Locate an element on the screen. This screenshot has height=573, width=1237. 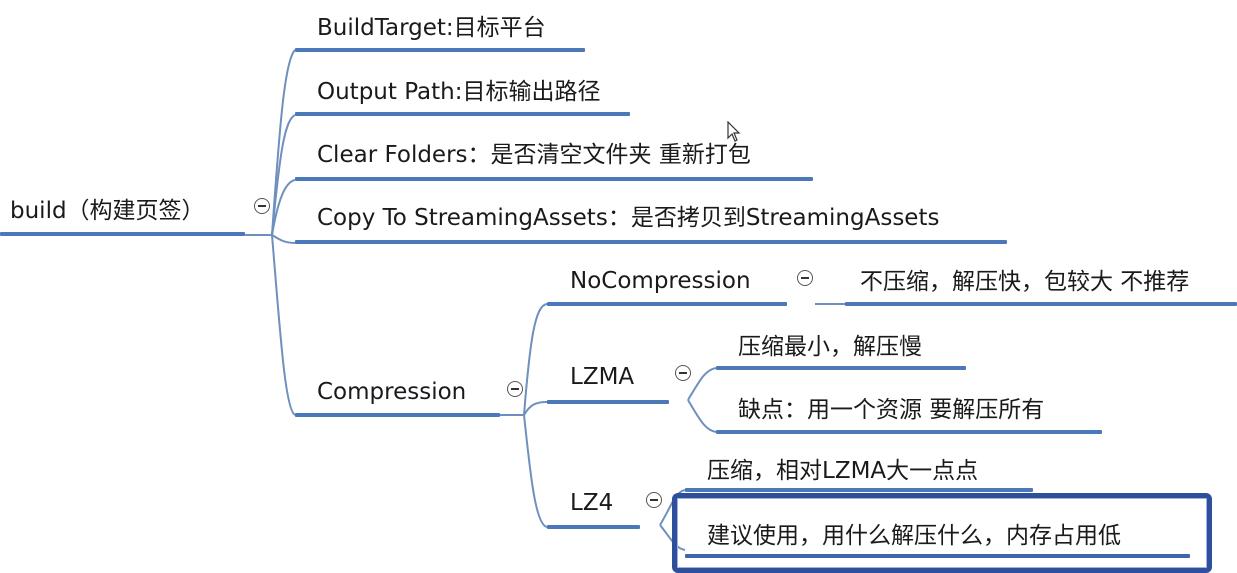
lzma-note-1: 压缩最小，解压慢 is located at coordinates (830, 347).